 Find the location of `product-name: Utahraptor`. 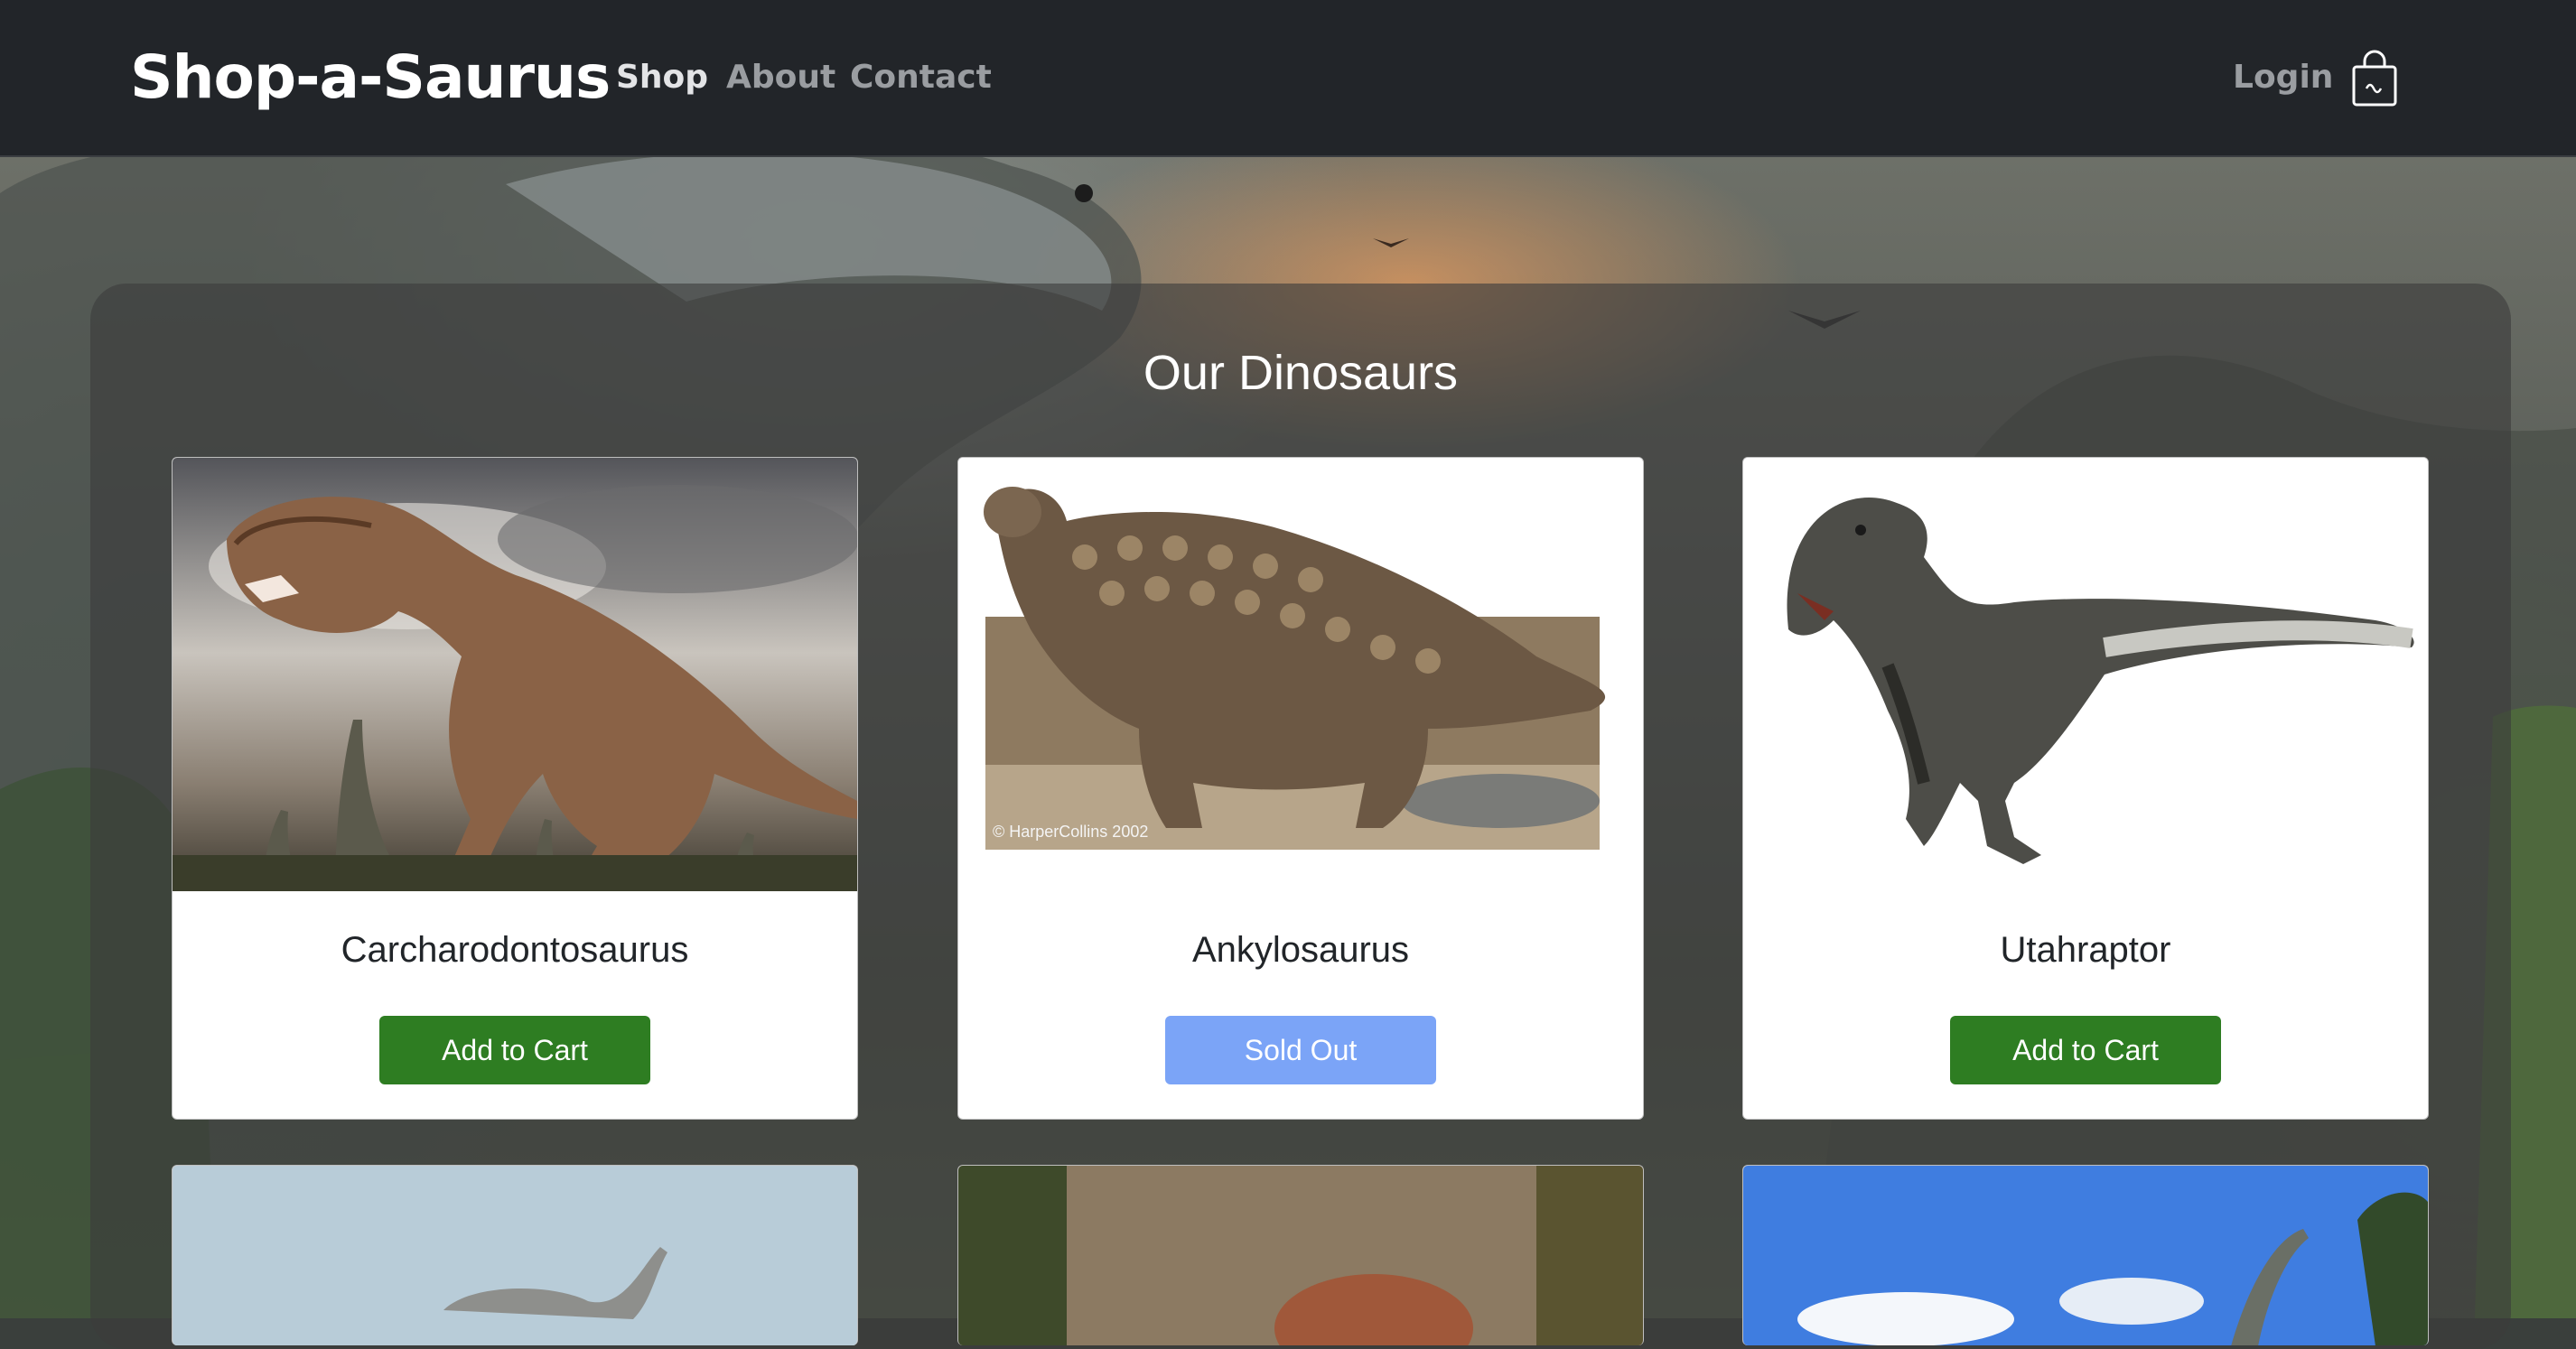

product-name: Utahraptor is located at coordinates (2086, 950).